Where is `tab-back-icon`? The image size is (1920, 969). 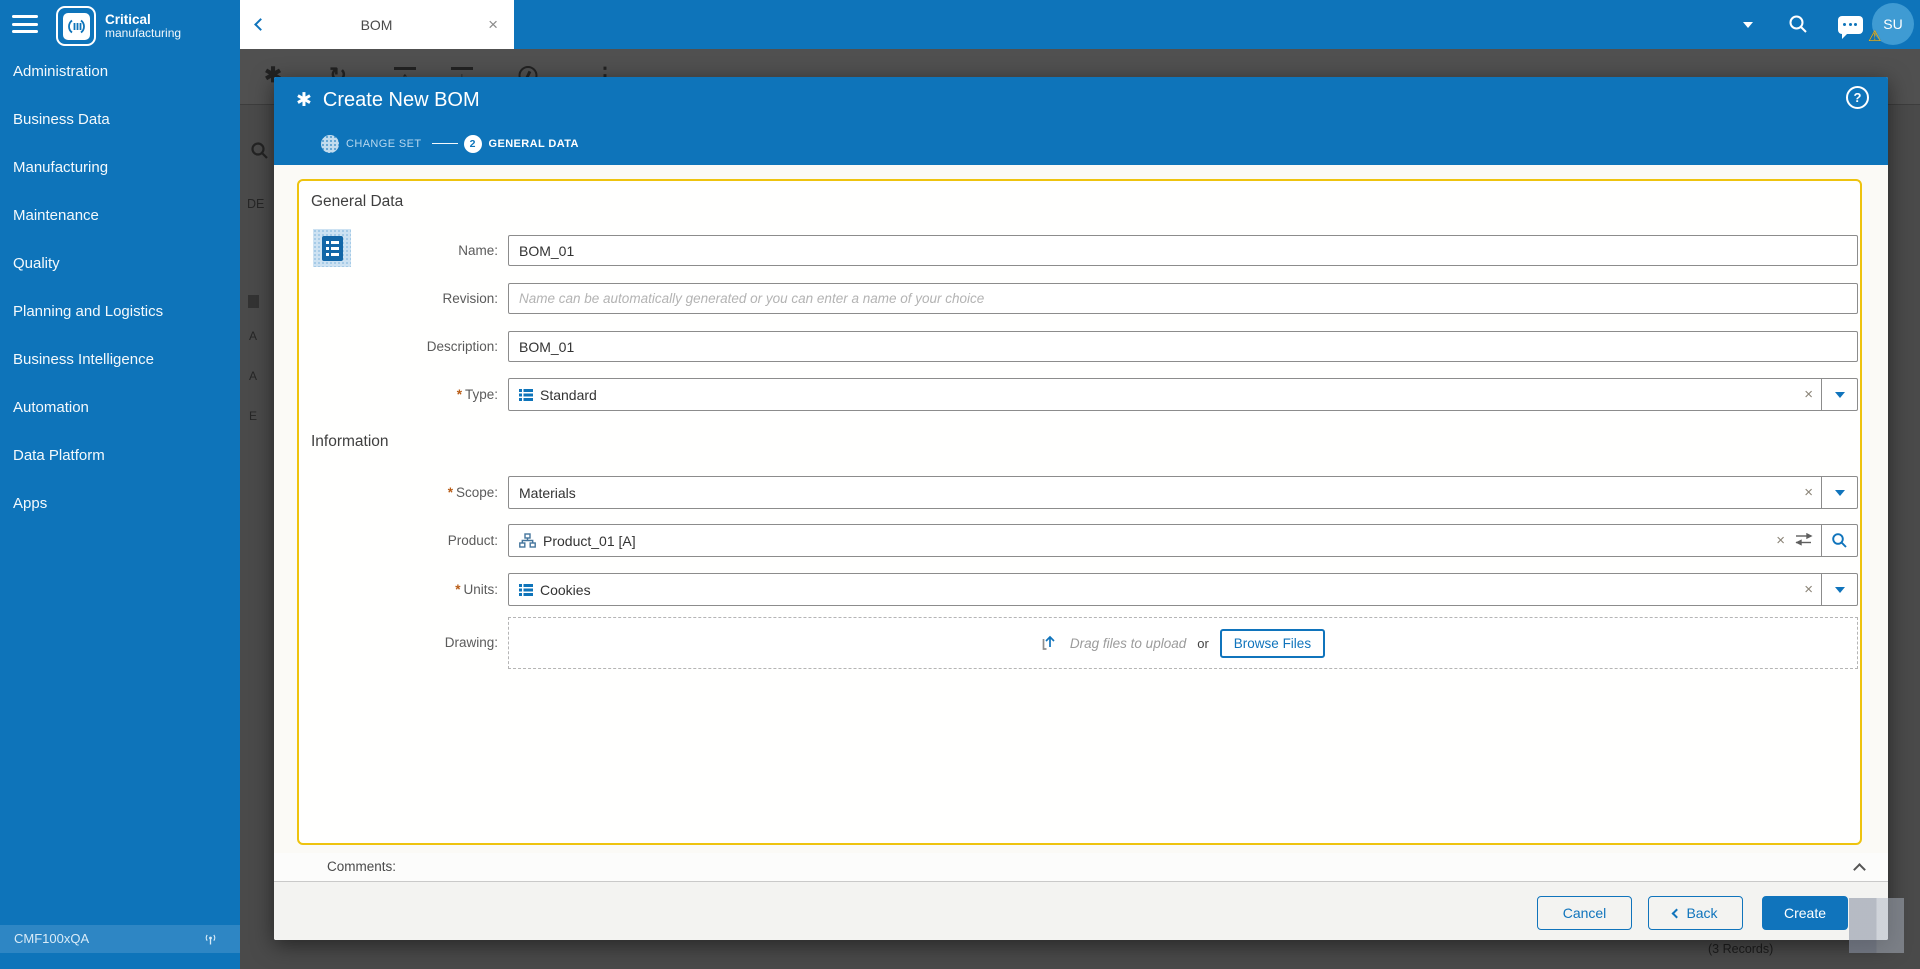 tab-back-icon is located at coordinates (260, 25).